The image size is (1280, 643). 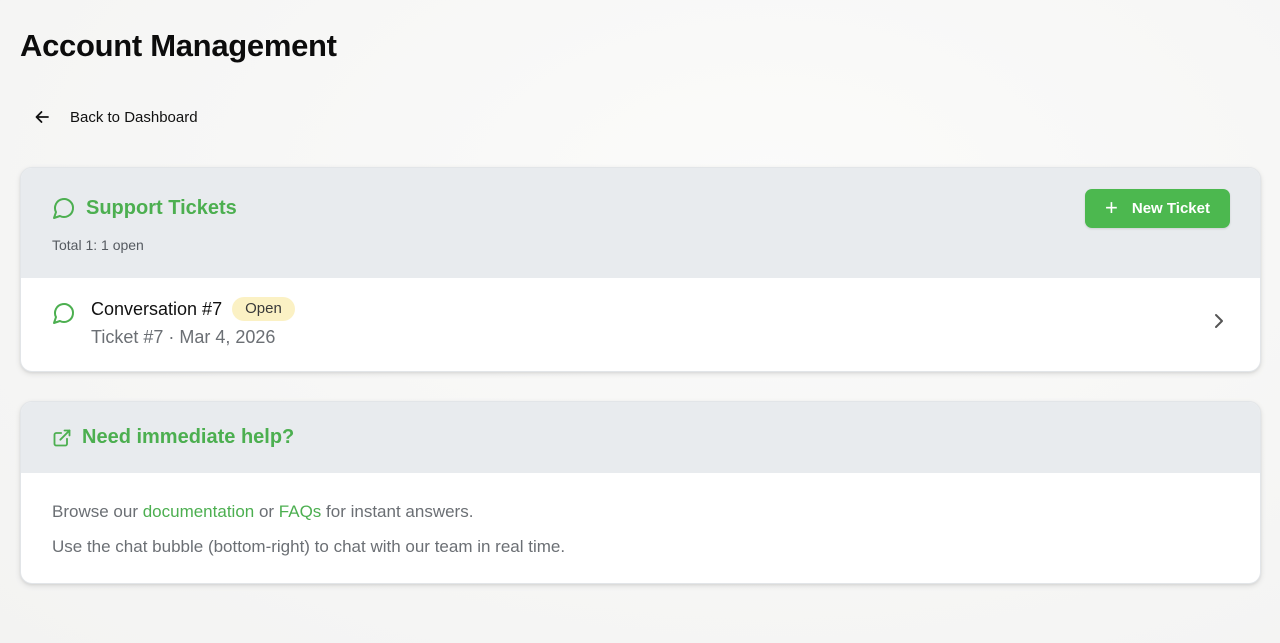 I want to click on support-tickets-title-text: Support Tickets, so click(x=161, y=207).